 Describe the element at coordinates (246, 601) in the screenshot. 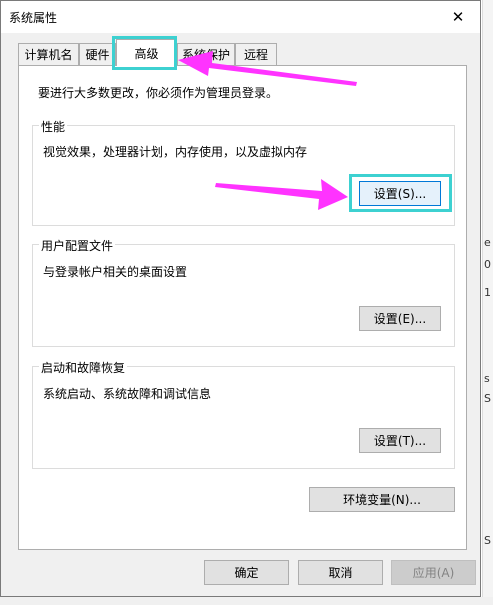

I see `background-window-bottom` at that location.